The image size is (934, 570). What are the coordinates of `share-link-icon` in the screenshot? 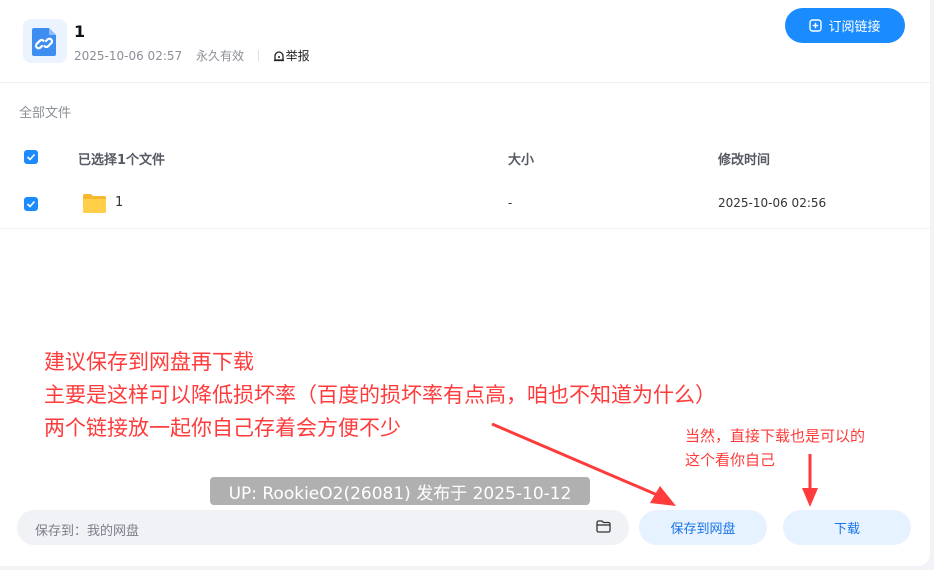 It's located at (45, 41).